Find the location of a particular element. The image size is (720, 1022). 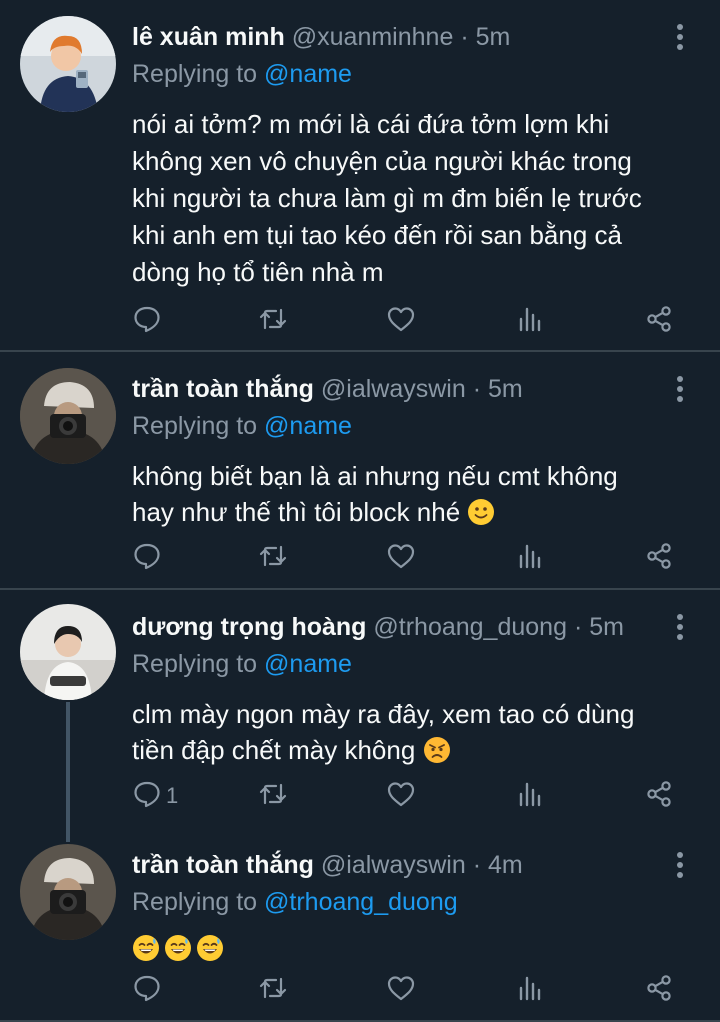

tweet-text is located at coordinates (396, 948).